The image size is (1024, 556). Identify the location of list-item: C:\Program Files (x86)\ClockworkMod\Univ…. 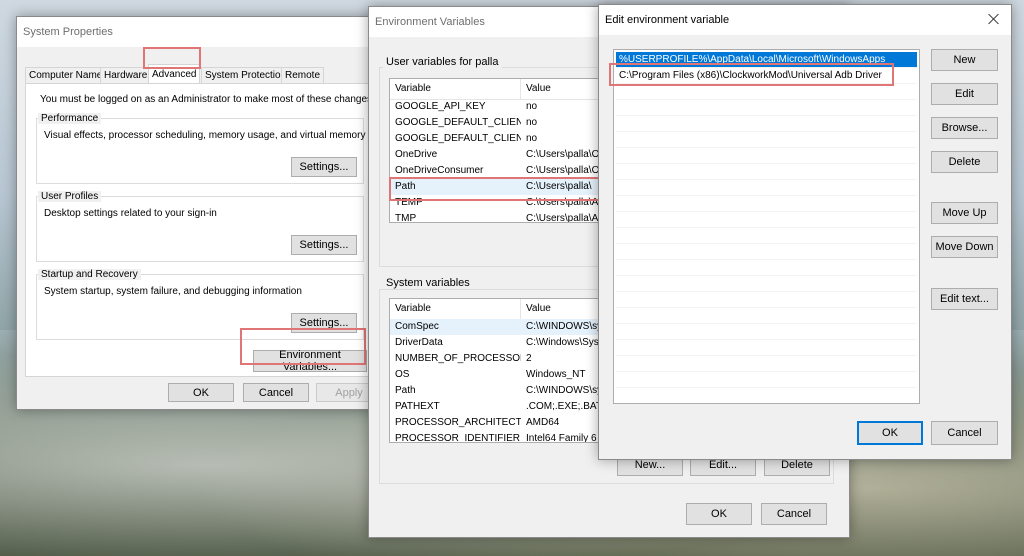
(766, 76).